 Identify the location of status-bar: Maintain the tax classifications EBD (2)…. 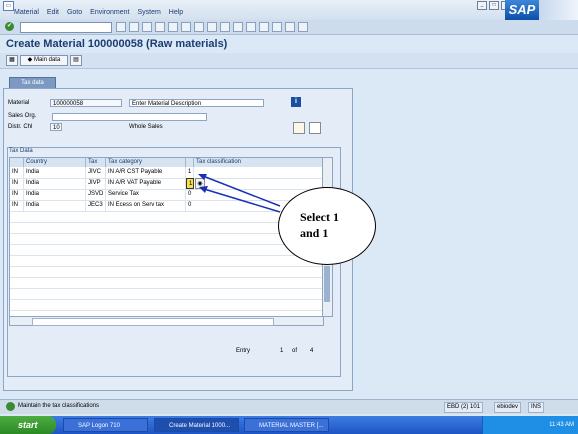
(289, 406).